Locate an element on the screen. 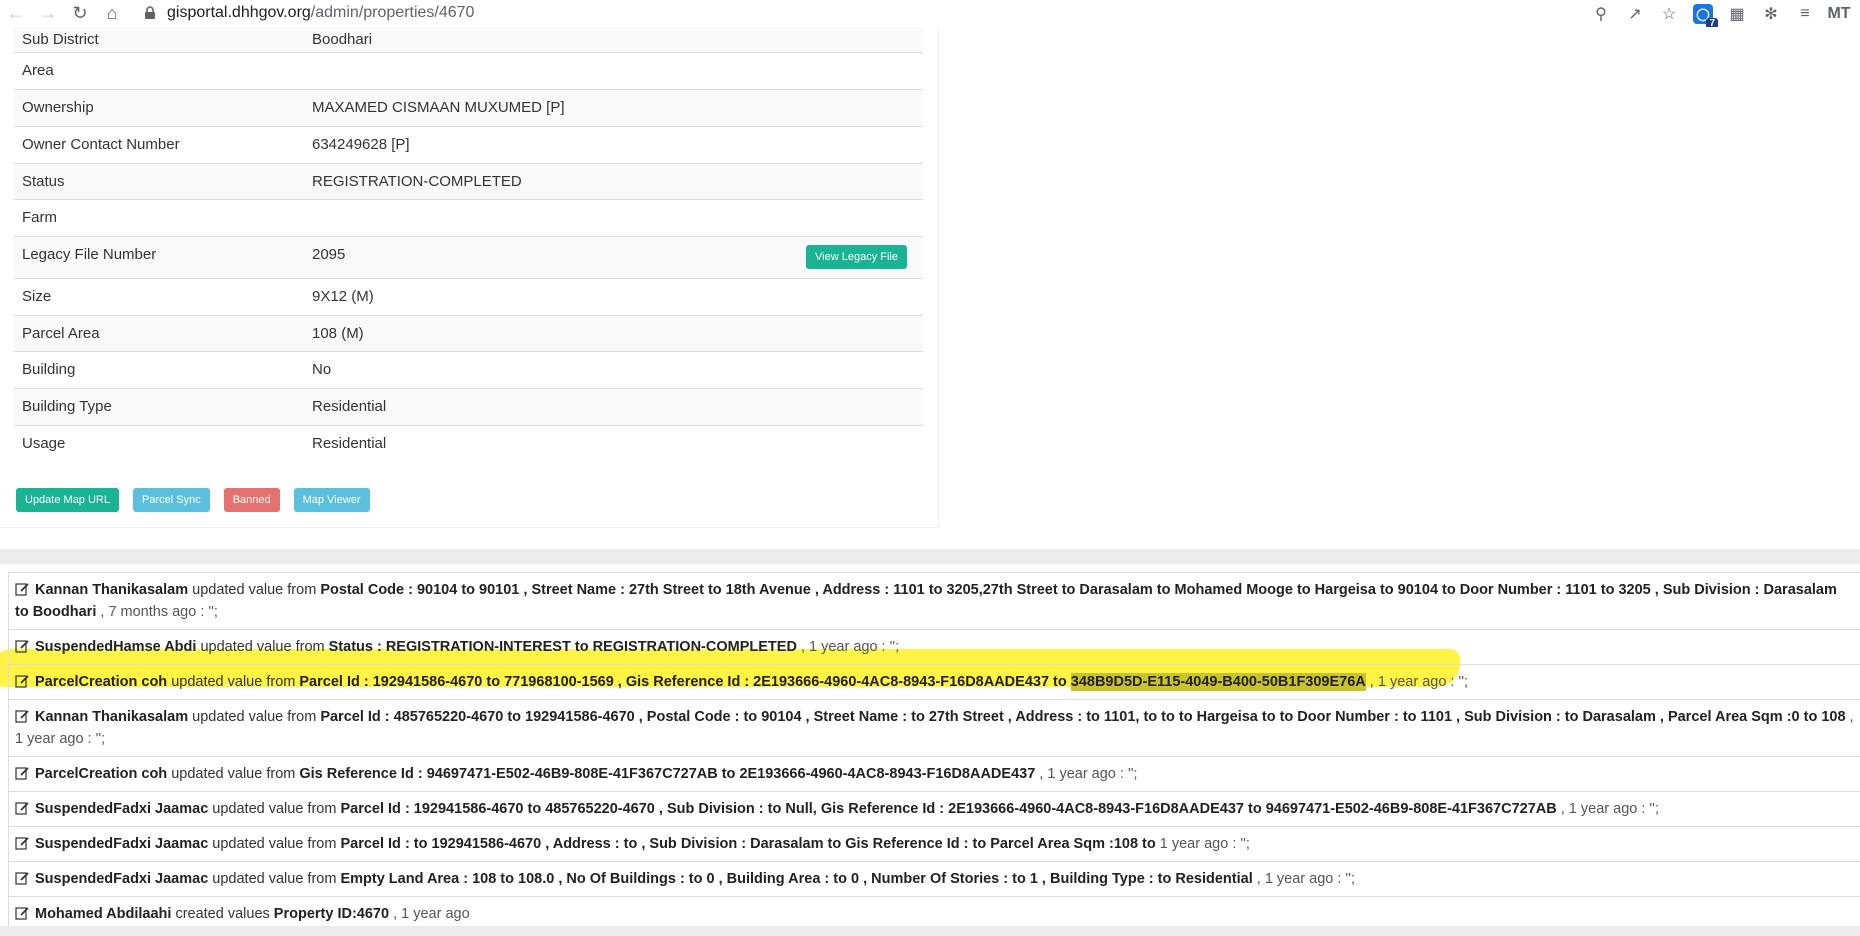 The image size is (1860, 936). value-sub-district: Boodhari is located at coordinates (342, 39).